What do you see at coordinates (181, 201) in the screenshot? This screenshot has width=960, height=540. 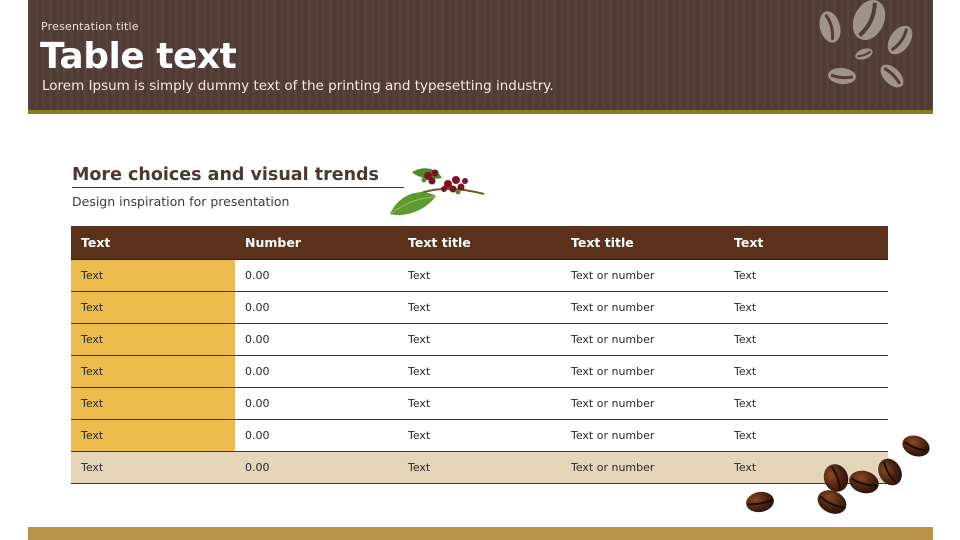 I see `section-subheading: Design inspiration for presentation` at bounding box center [181, 201].